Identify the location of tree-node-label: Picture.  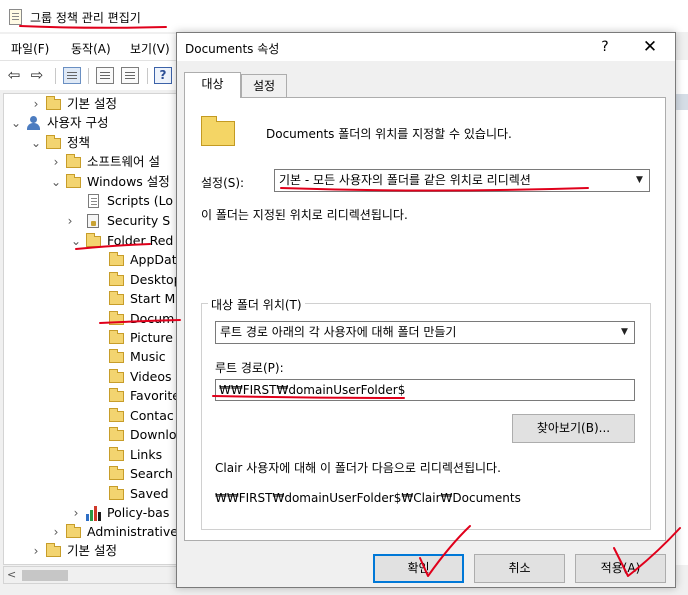
(151, 337).